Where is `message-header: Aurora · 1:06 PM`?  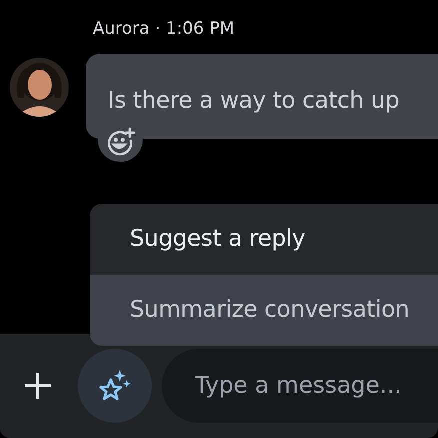 message-header: Aurora · 1:06 PM is located at coordinates (164, 29).